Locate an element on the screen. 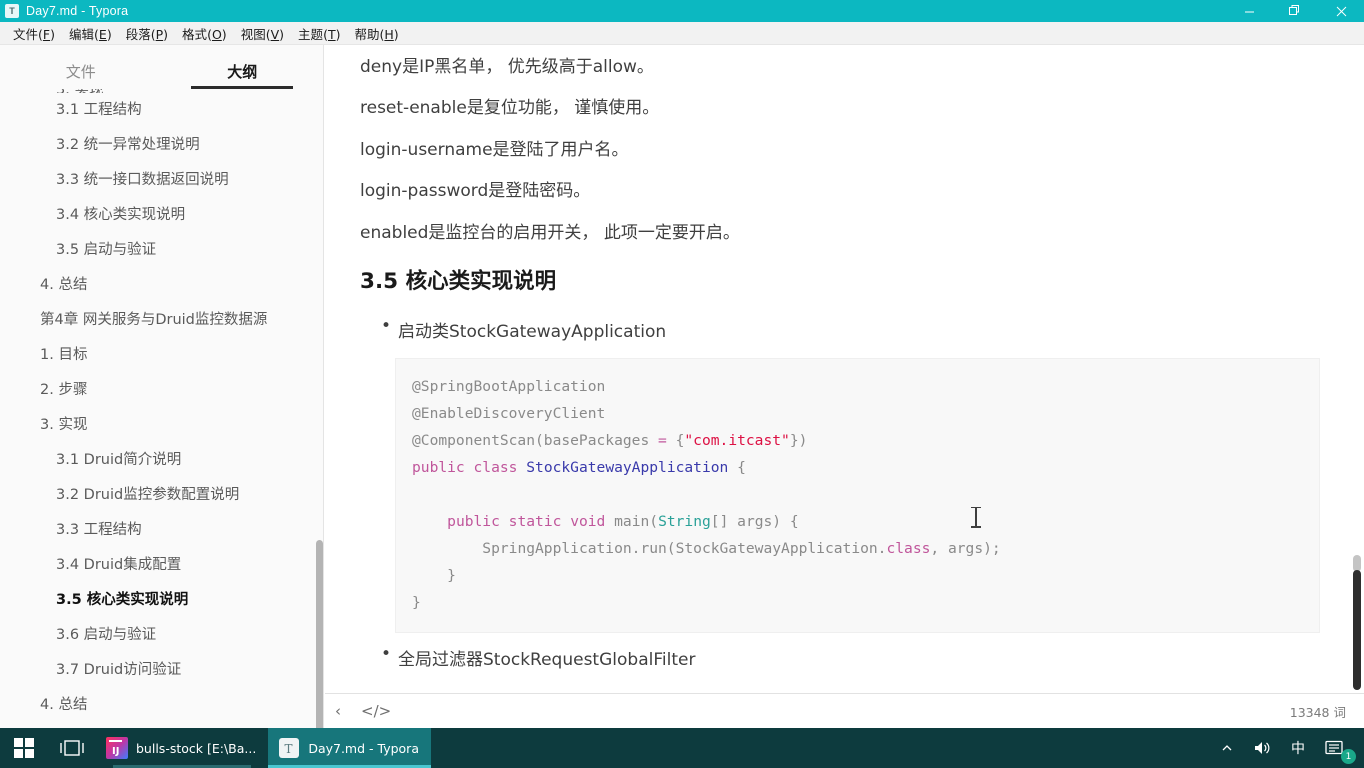 The image size is (1364, 768). taskbar-button-typora: T Day7.md - Typora is located at coordinates (349, 748).